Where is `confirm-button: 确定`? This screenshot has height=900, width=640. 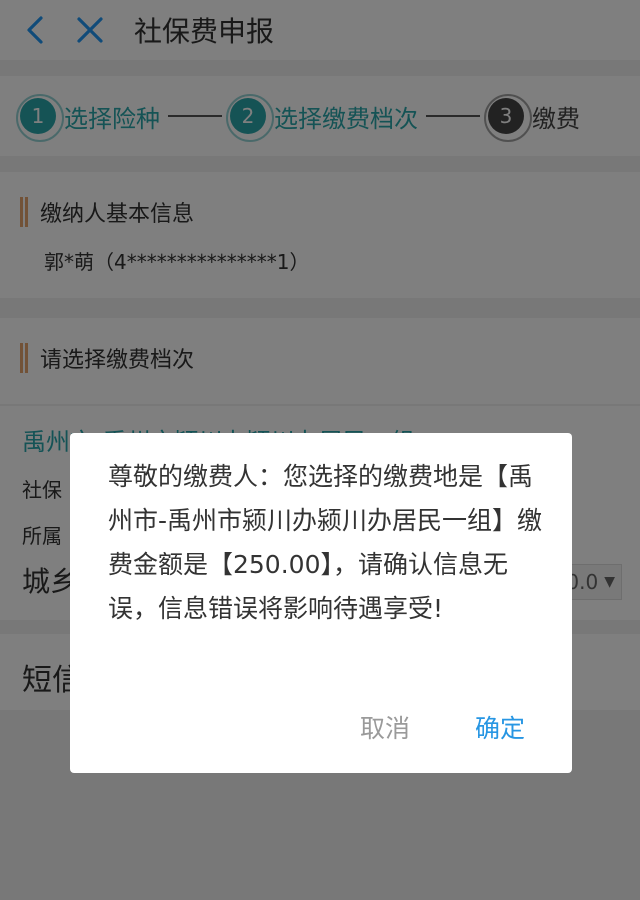 confirm-button: 确定 is located at coordinates (500, 727).